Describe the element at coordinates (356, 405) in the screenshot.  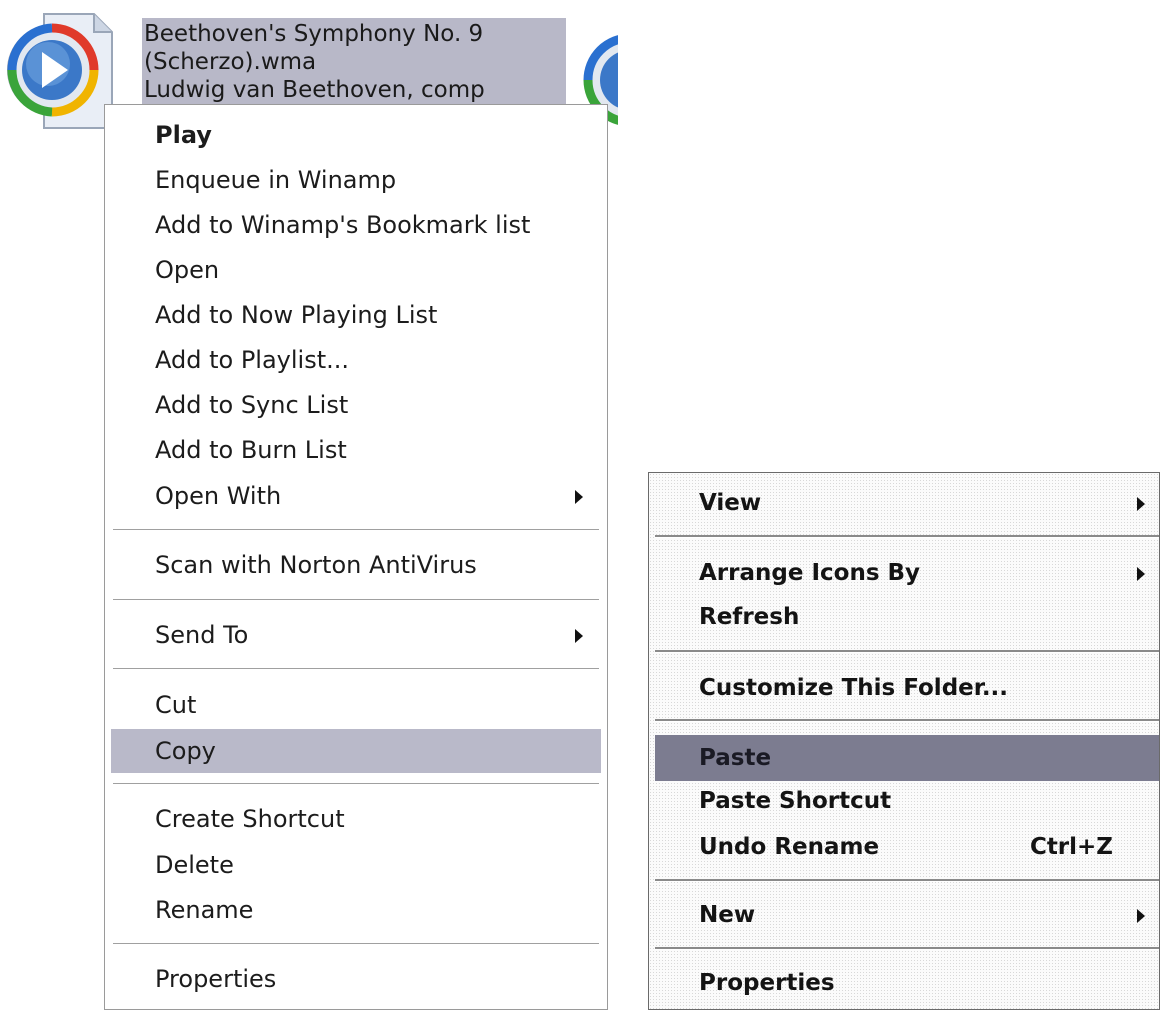
I see `menu-item-add-sync-list: Add to Sync List` at that location.